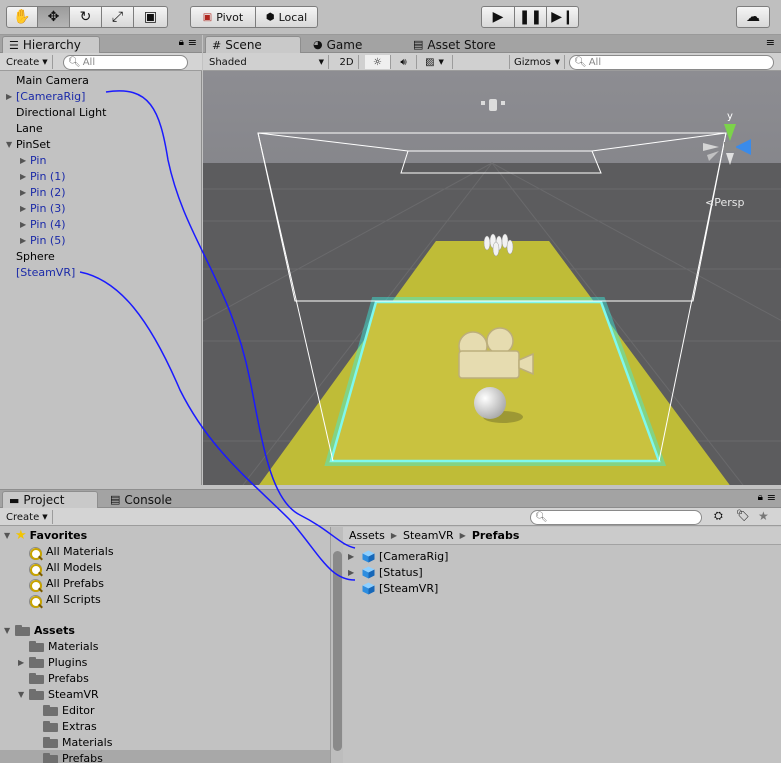  Describe the element at coordinates (27, 62) in the screenshot. I see `hierarchy-create-button: Create ▼` at that location.